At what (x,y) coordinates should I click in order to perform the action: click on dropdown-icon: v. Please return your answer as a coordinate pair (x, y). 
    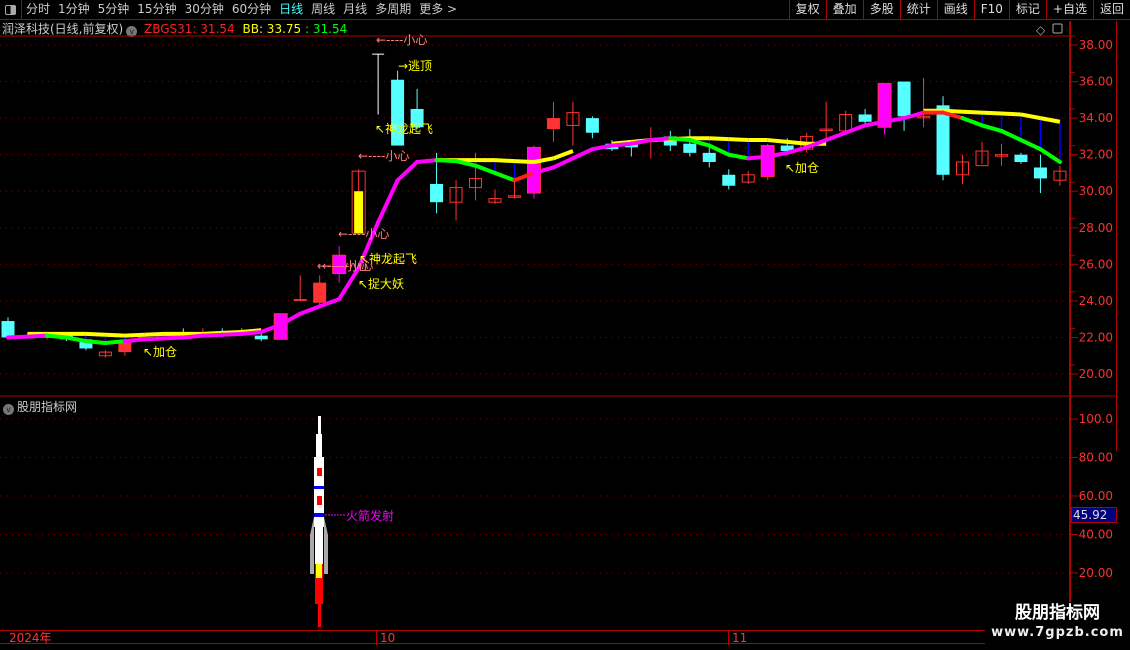
    Looking at the image, I should click on (8, 409).